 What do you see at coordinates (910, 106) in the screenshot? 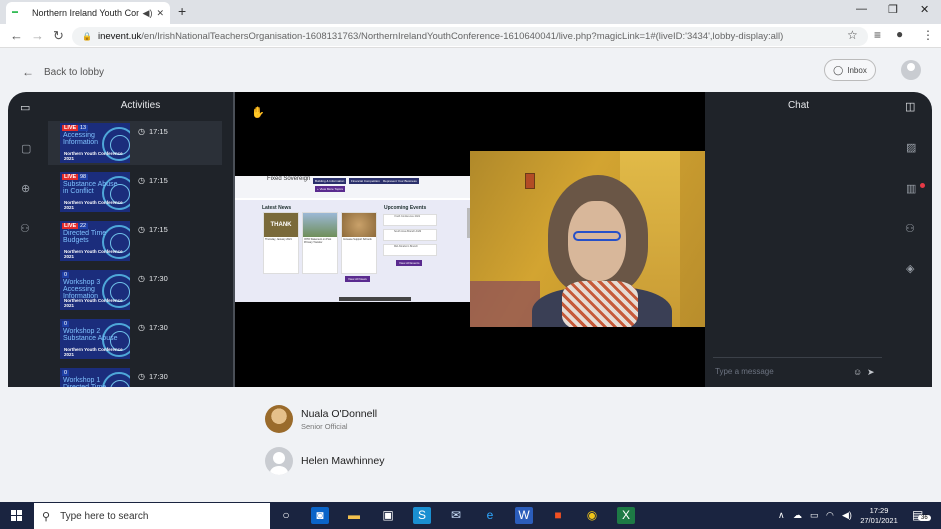
I see `chat-icon: ◫` at bounding box center [910, 106].